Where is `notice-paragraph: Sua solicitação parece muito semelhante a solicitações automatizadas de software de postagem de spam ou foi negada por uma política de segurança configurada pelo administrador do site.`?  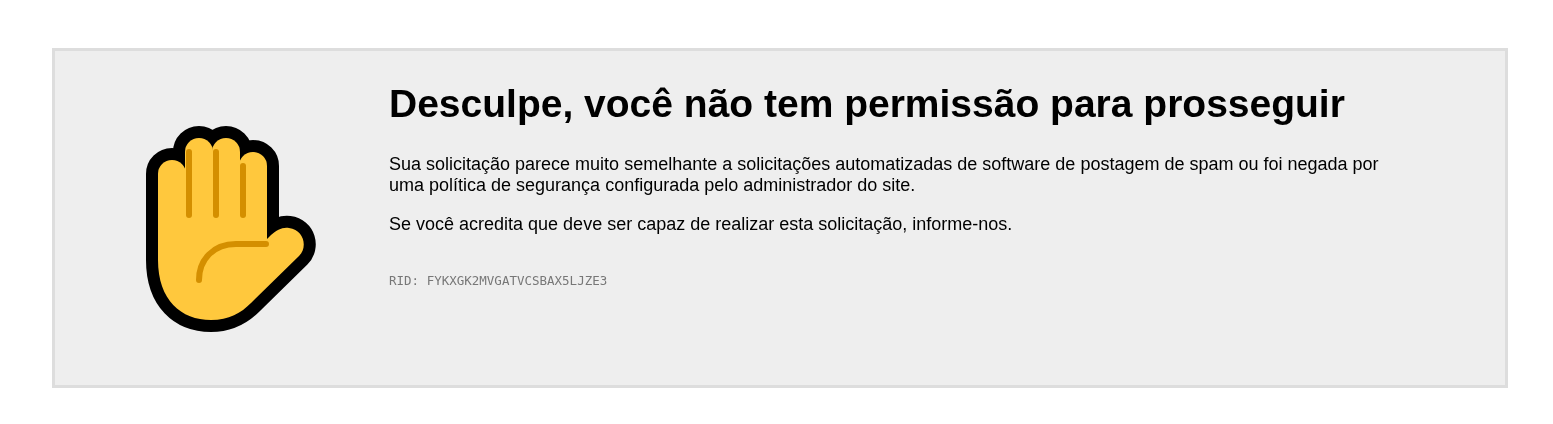 notice-paragraph: Sua solicitação parece muito semelhante a solicitações automatizadas de software de postagem de spam ou foi negada por uma política de segurança configurada pelo administrador do site. is located at coordinates (884, 174).